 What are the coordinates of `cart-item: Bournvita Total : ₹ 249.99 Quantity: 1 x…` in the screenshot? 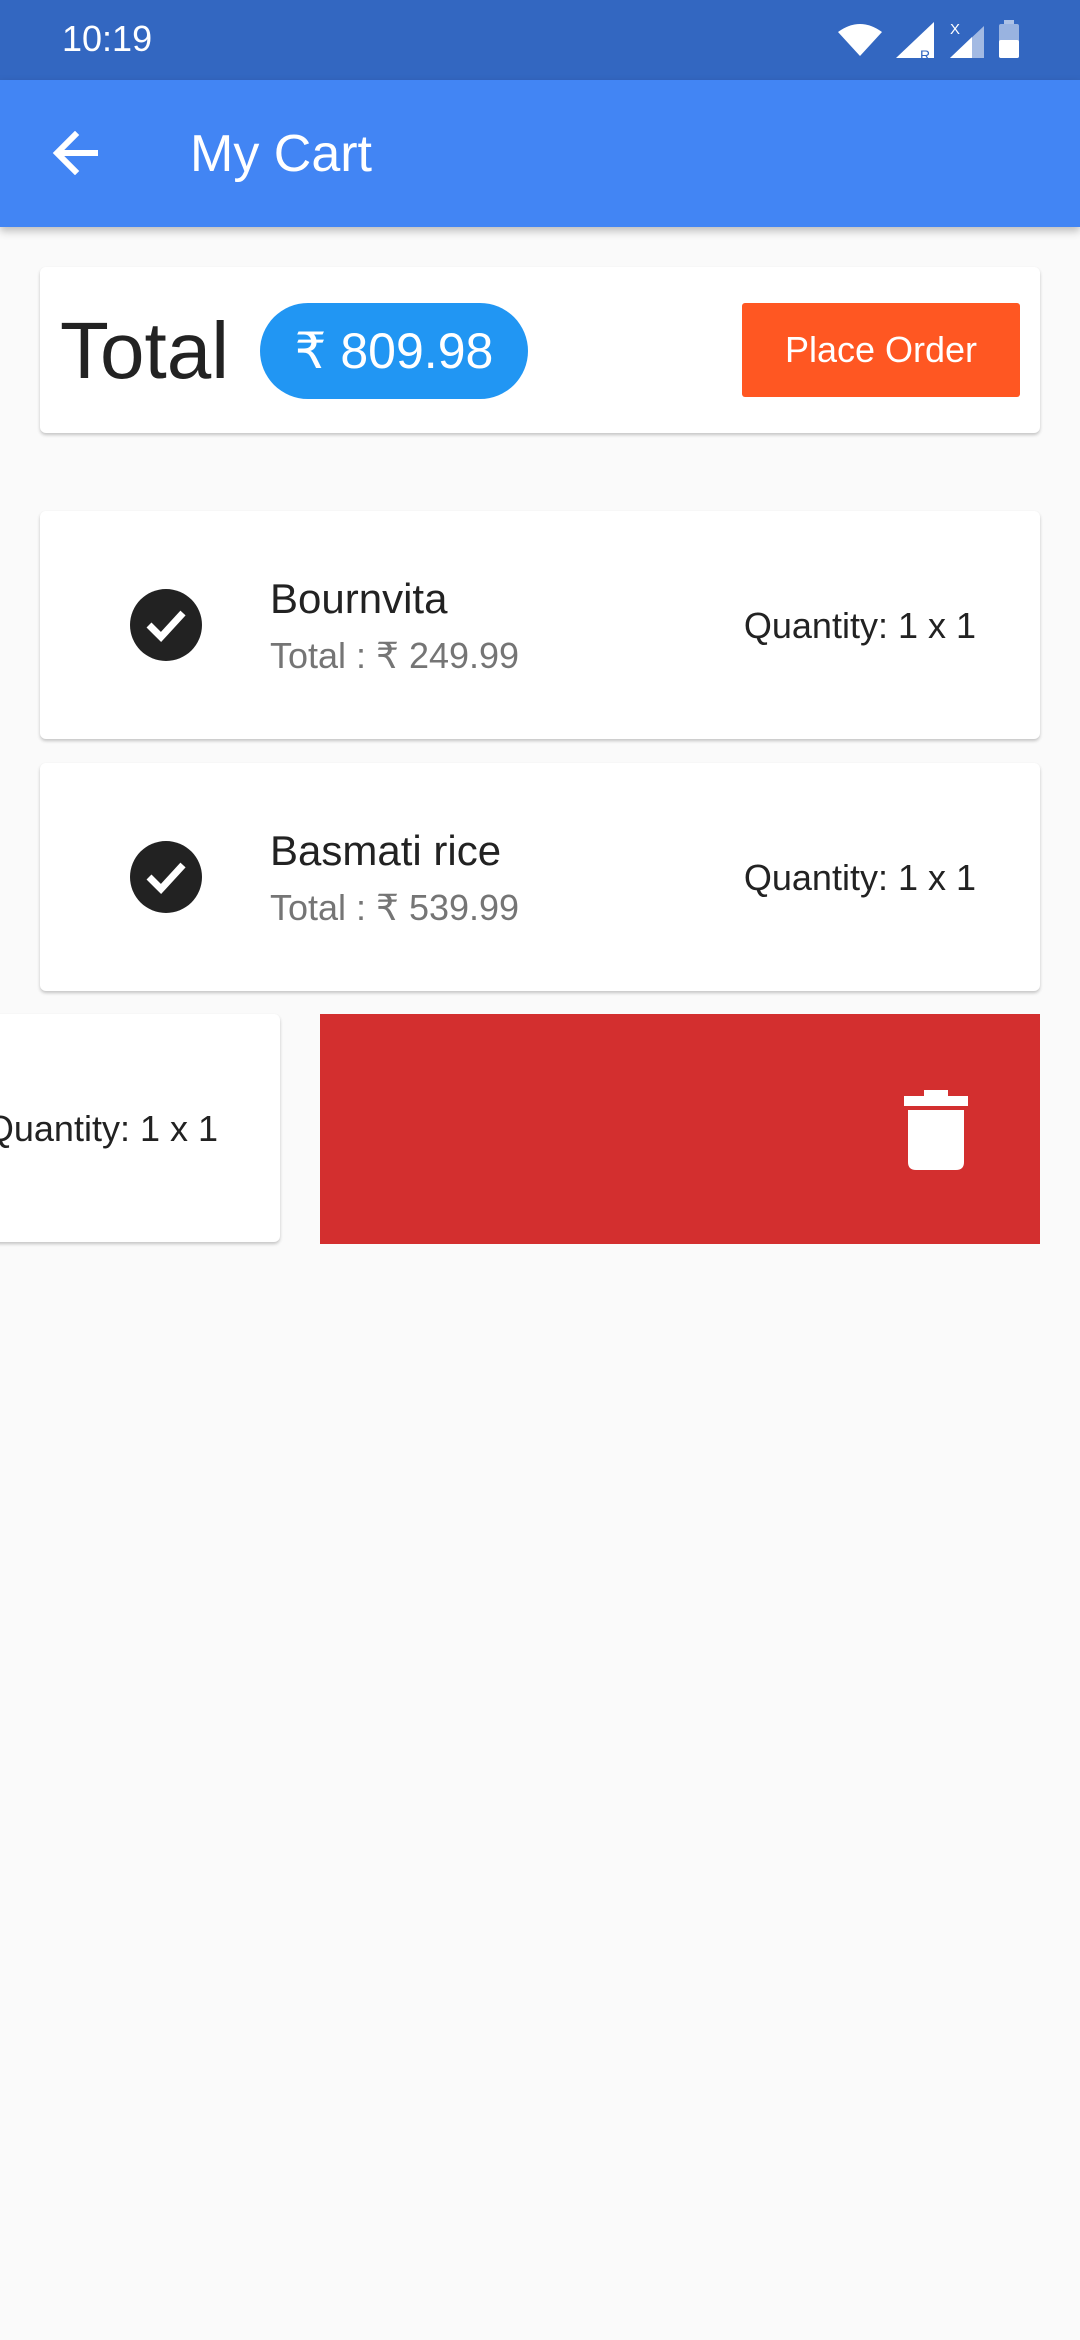 It's located at (540, 625).